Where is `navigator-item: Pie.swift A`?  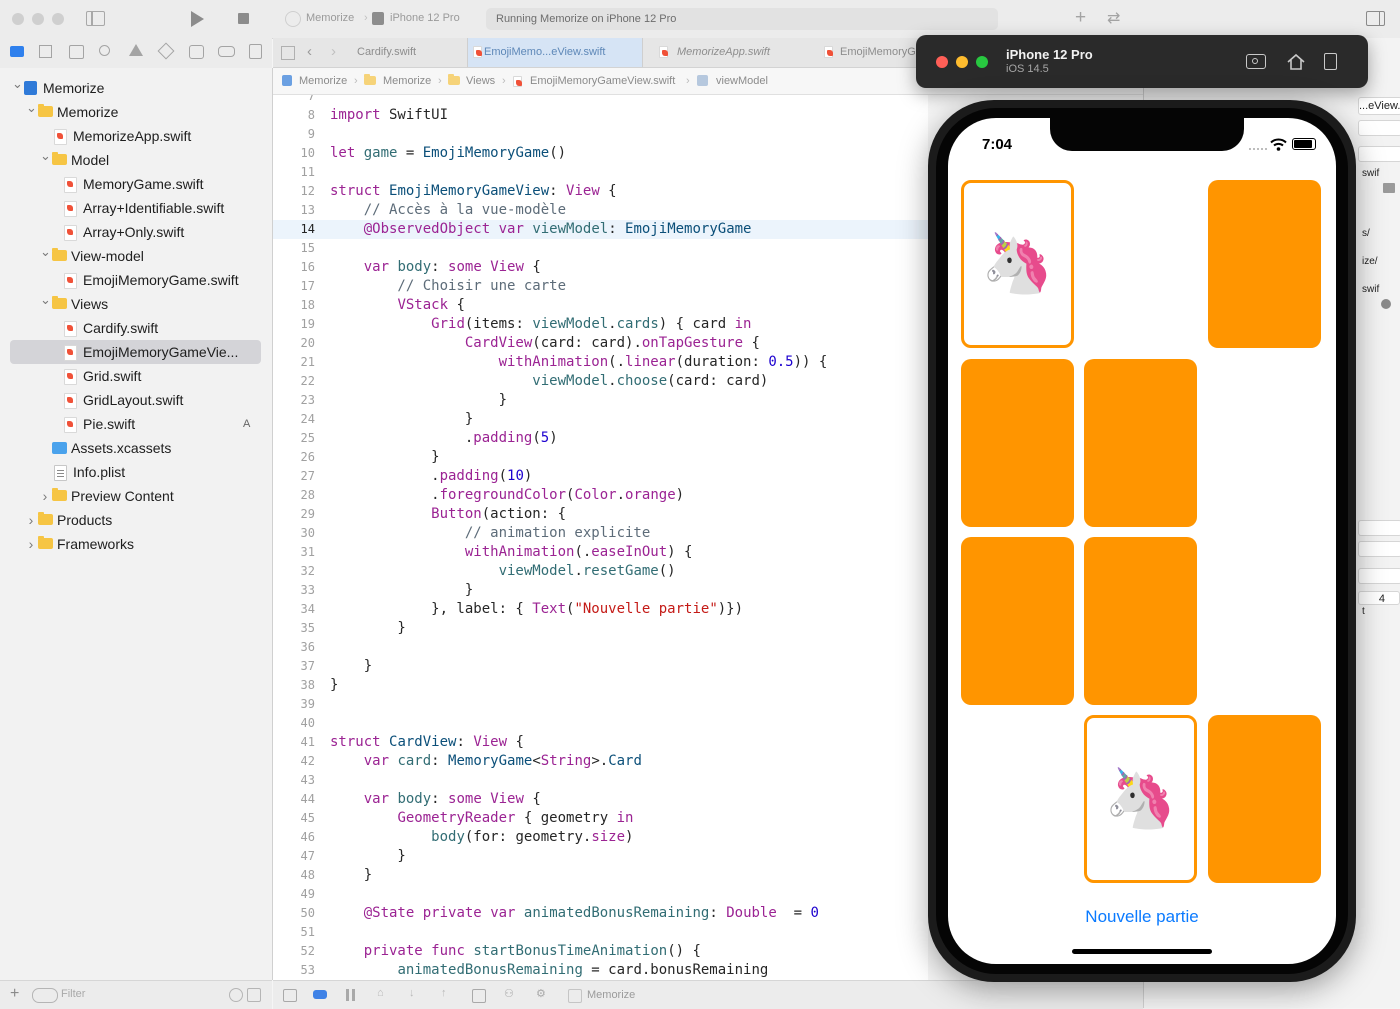
navigator-item: Pie.swift A is located at coordinates (136, 424).